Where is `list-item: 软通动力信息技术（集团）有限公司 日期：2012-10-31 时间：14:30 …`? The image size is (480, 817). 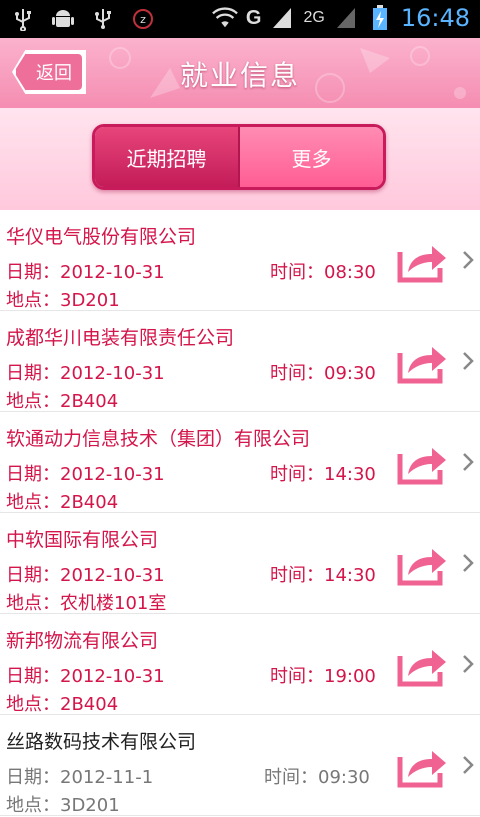
list-item: 软通动力信息技术（集团）有限公司 日期：2012-10-31 时间：14:30 … is located at coordinates (240, 462).